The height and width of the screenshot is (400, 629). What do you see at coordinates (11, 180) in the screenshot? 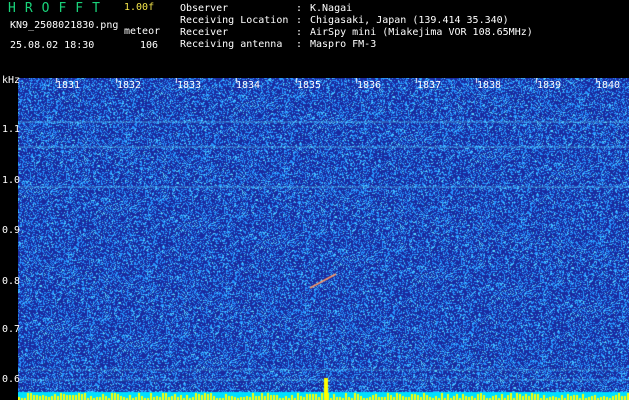
I see `y-tick-label: 1.0` at bounding box center [11, 180].